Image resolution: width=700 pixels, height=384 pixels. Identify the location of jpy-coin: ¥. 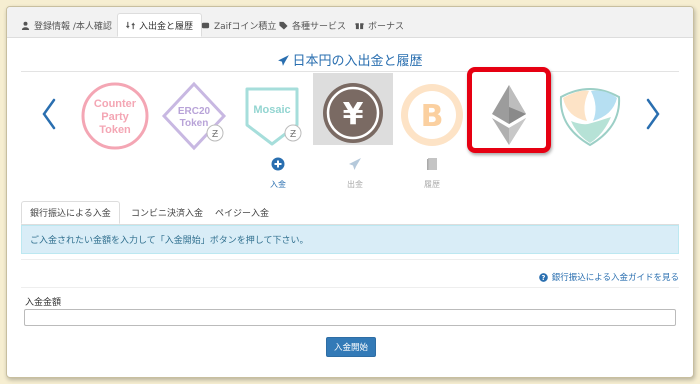
(353, 116).